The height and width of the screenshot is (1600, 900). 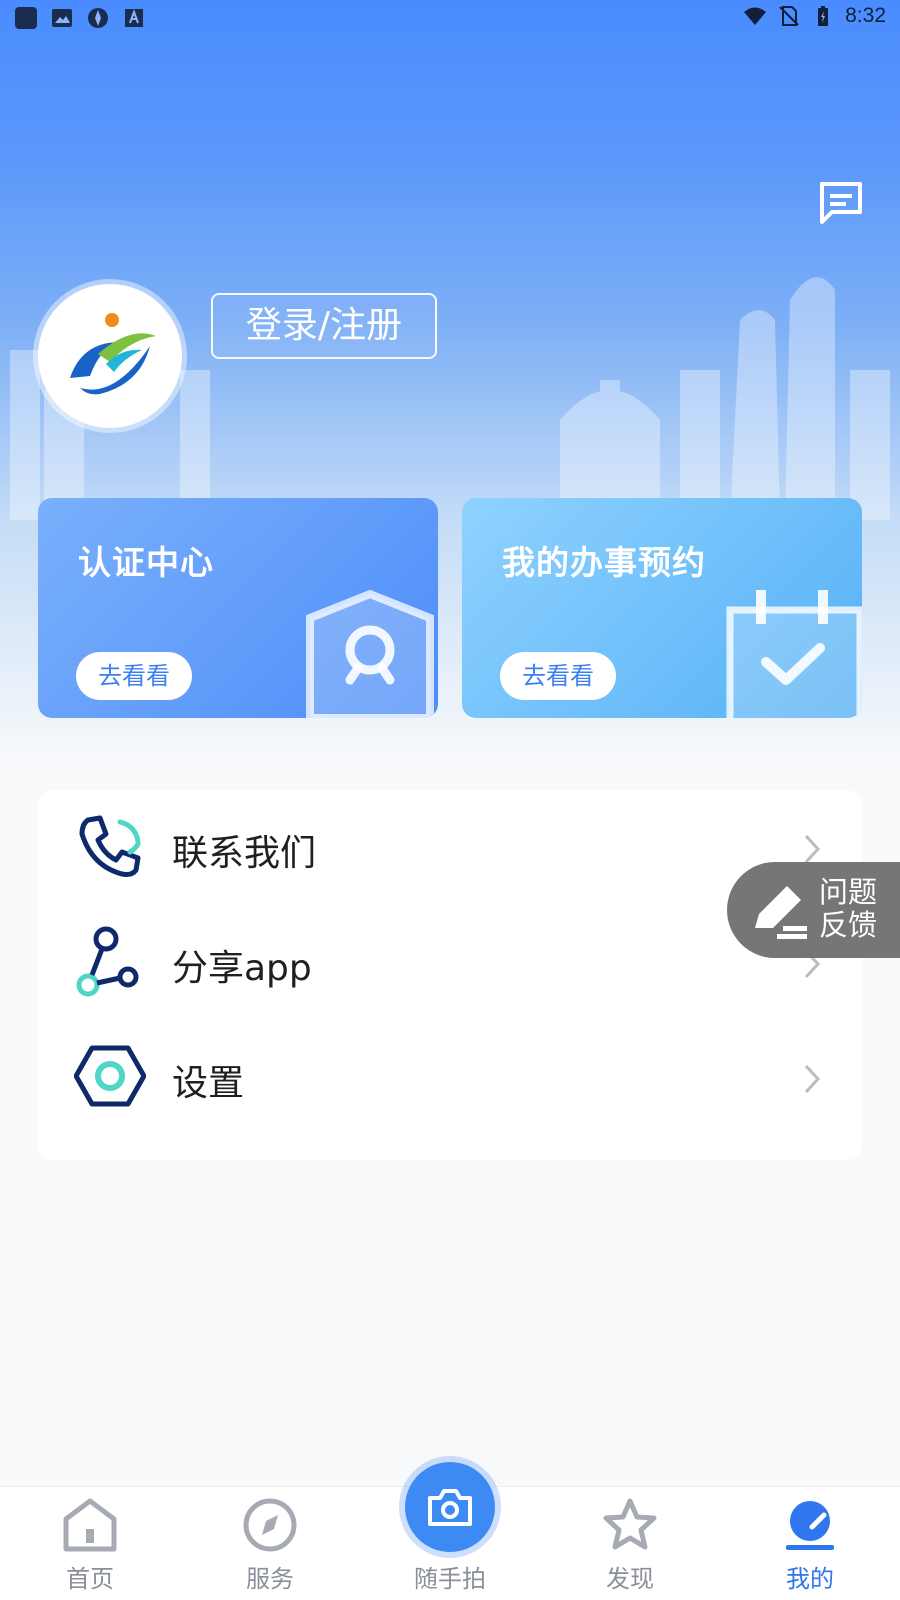 I want to click on nav-label: 随手拍, so click(x=450, y=1579).